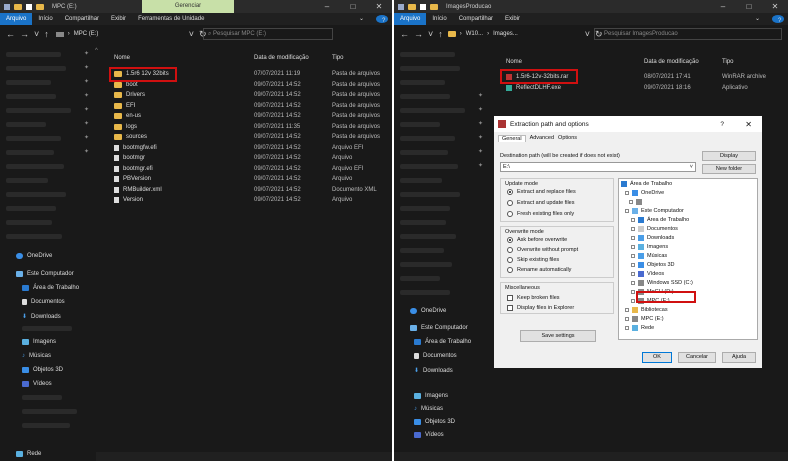  I want to click on manage-tab: Gerenciar, so click(188, 6).